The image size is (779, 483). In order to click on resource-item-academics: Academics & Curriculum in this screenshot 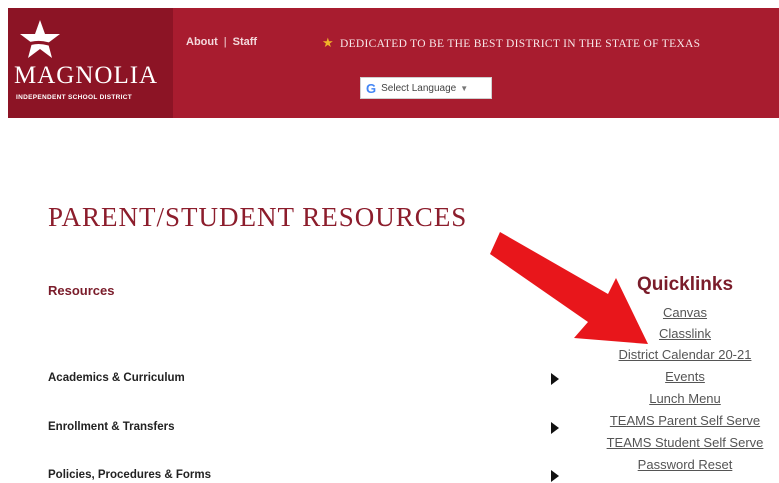, I will do `click(116, 378)`.